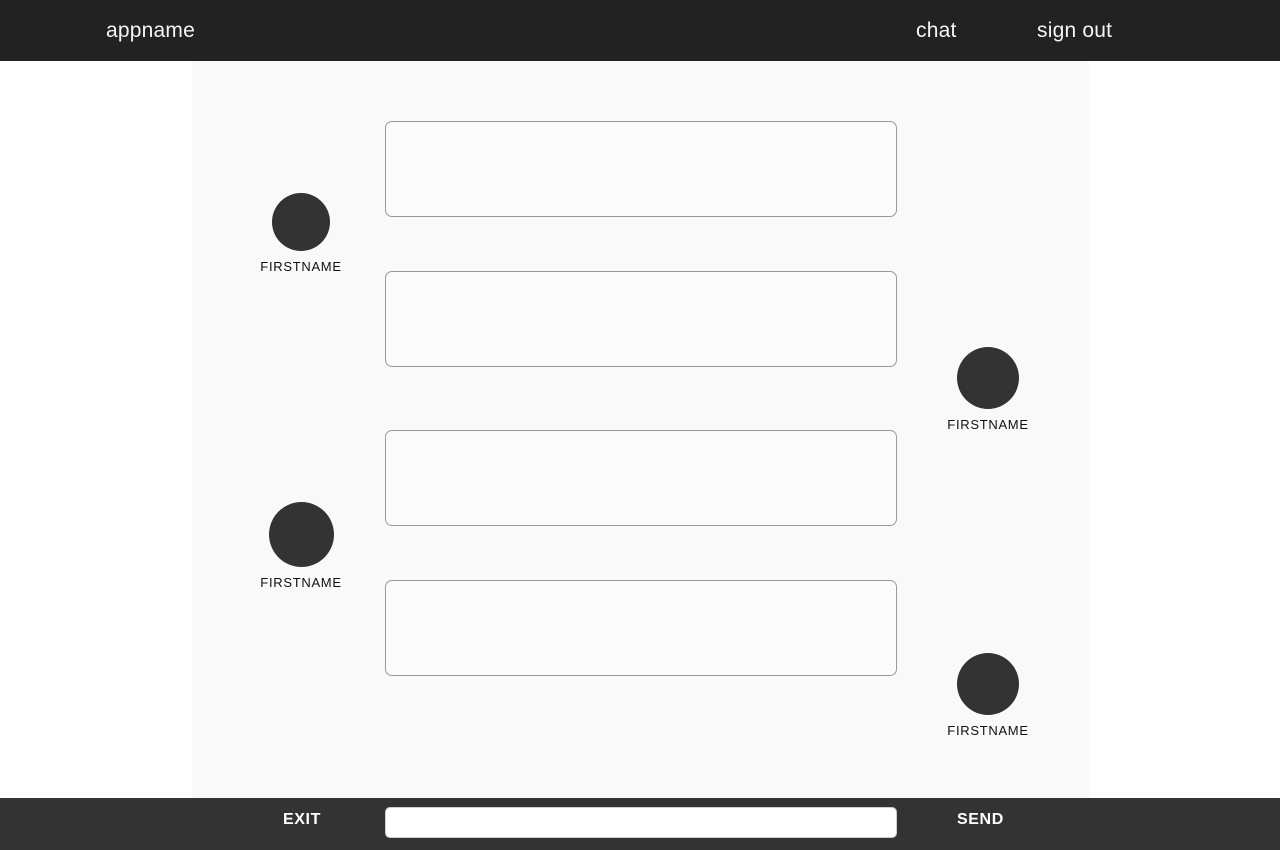 The height and width of the screenshot is (850, 1280). Describe the element at coordinates (1074, 30) in the screenshot. I see `nav-link-sign-out: sign out` at that location.